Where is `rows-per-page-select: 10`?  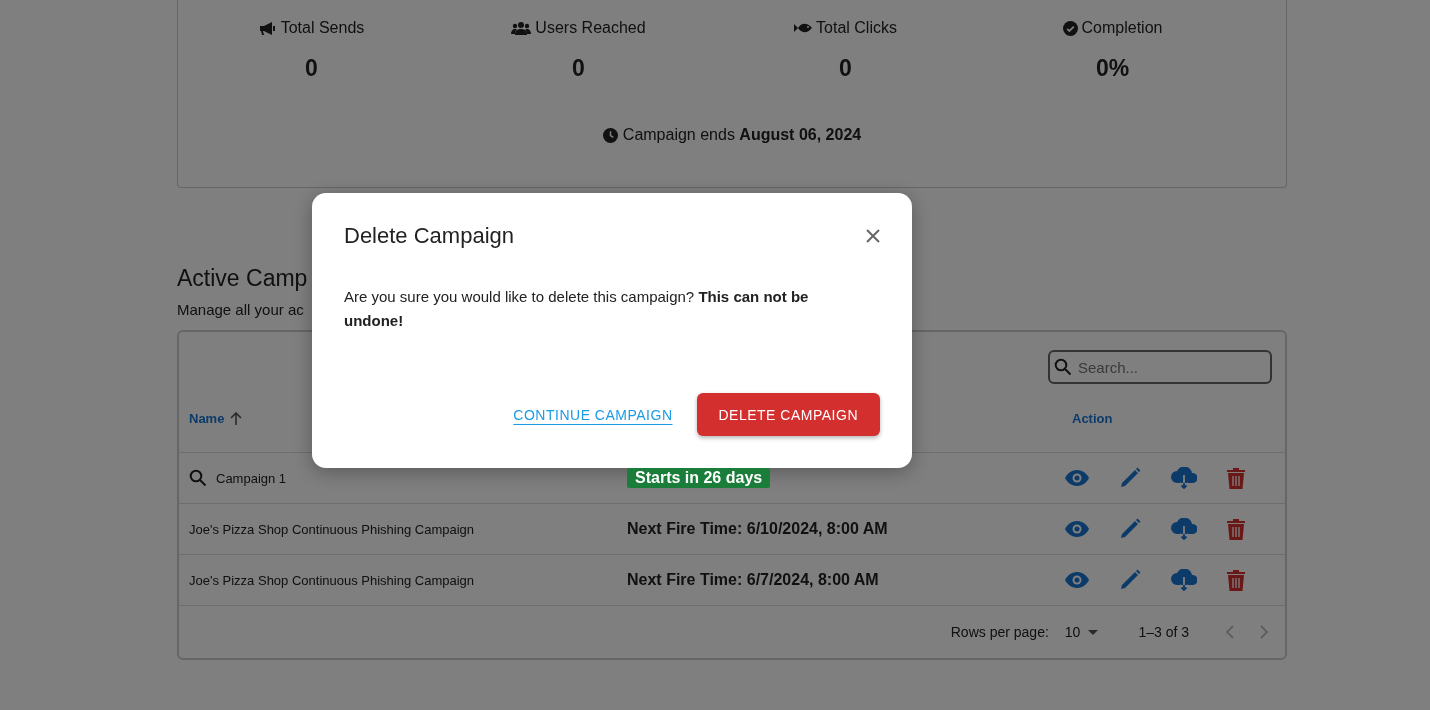
rows-per-page-select: 10 is located at coordinates (1081, 632).